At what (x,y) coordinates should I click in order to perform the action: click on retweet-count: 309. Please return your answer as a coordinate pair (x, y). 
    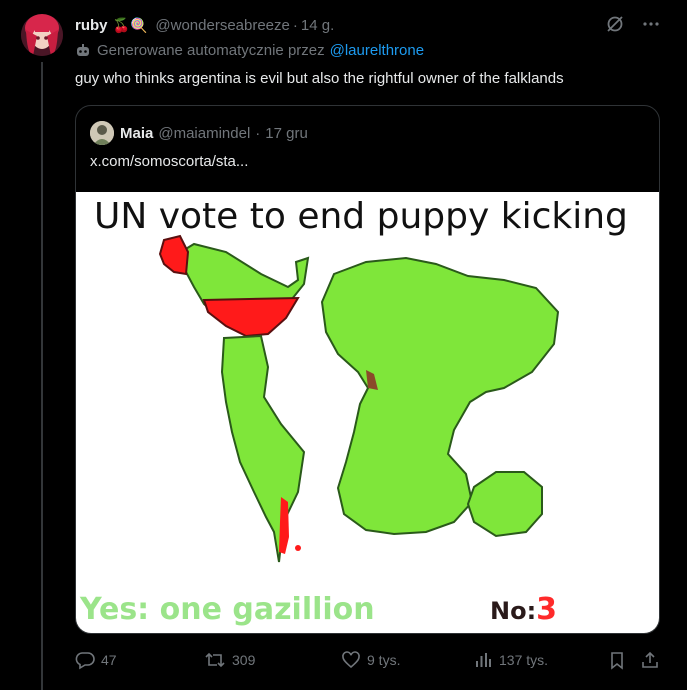
    Looking at the image, I should click on (244, 660).